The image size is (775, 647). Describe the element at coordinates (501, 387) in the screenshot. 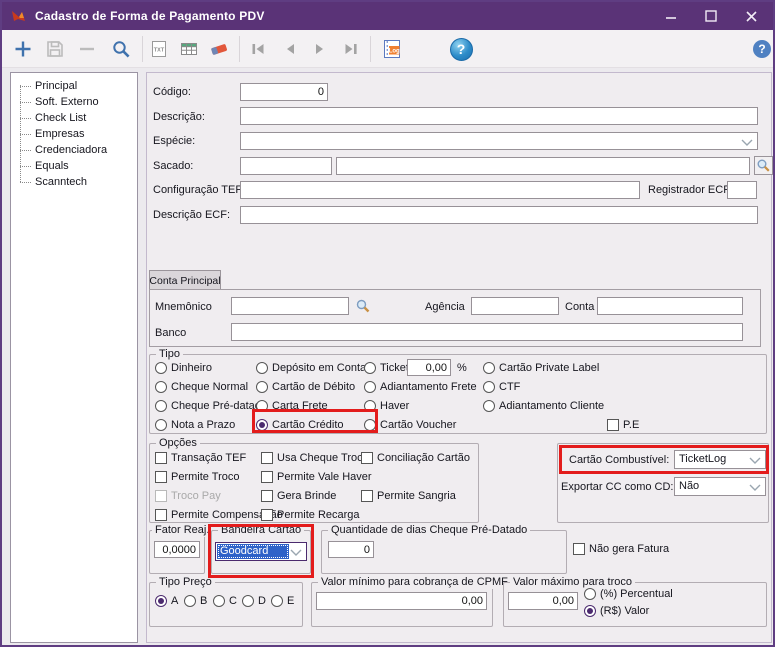

I see `radio-ctf: CTF` at that location.